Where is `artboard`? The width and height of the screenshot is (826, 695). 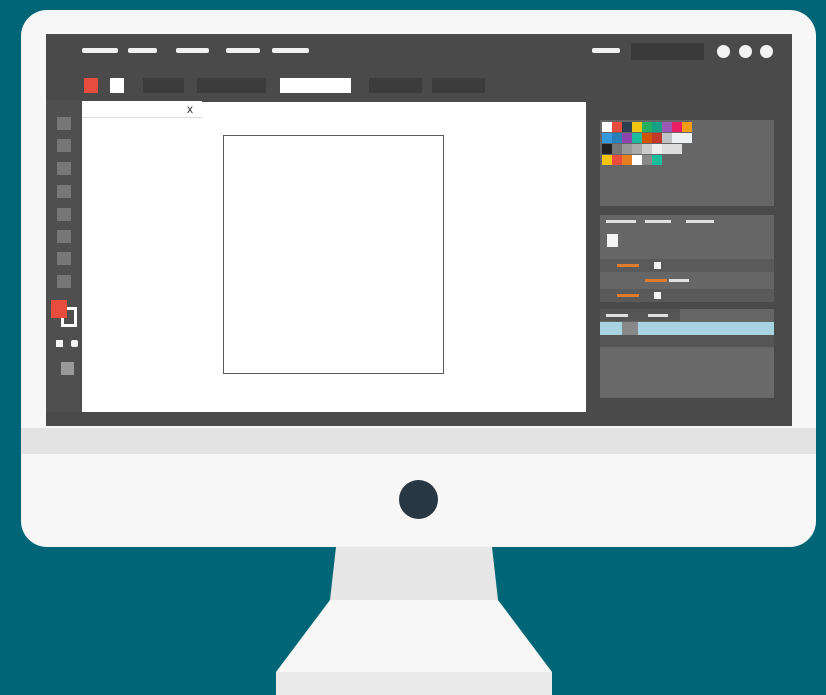 artboard is located at coordinates (333, 254).